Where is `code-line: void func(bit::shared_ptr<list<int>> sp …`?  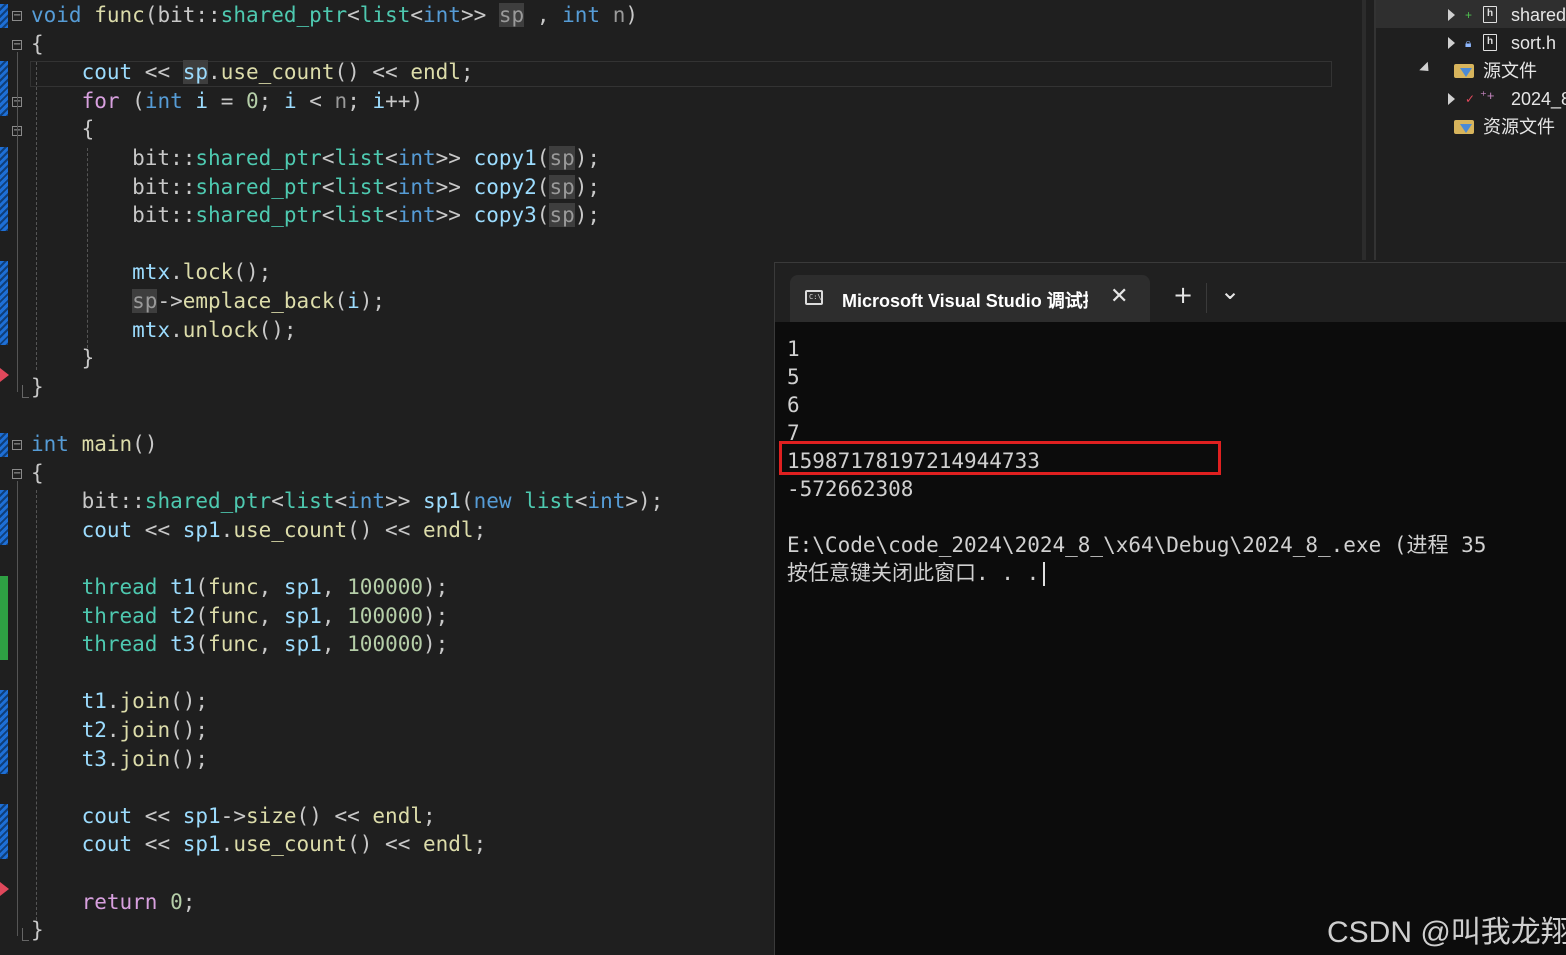
code-line: void func(bit::shared_ptr<list<int>> sp … is located at coordinates (334, 15).